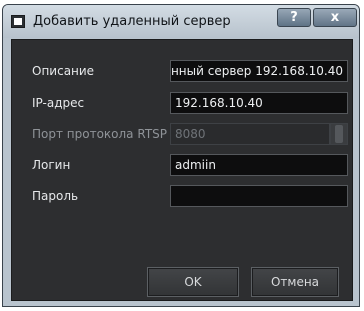 This screenshot has height=311, width=364. Describe the element at coordinates (295, 282) in the screenshot. I see `cancel-button: Отмена` at that location.